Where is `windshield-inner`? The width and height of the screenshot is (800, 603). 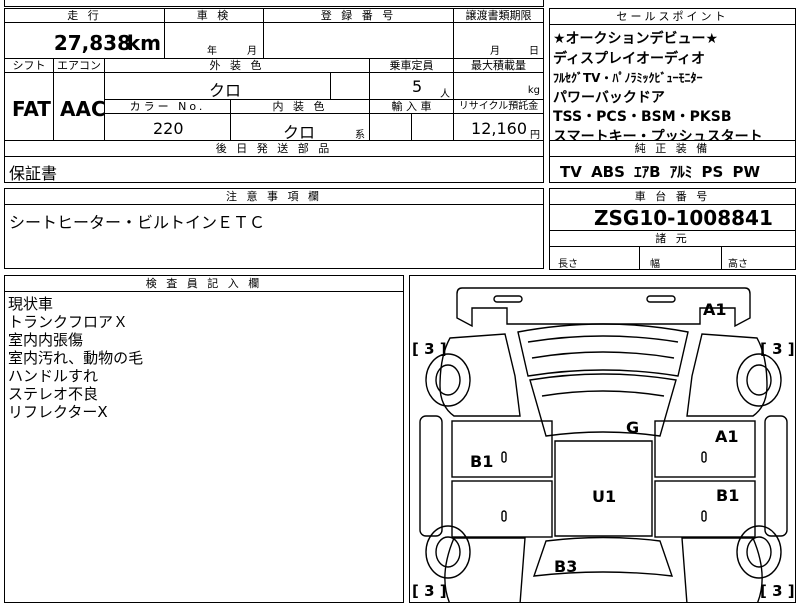
windshield-inner is located at coordinates (603, 393).